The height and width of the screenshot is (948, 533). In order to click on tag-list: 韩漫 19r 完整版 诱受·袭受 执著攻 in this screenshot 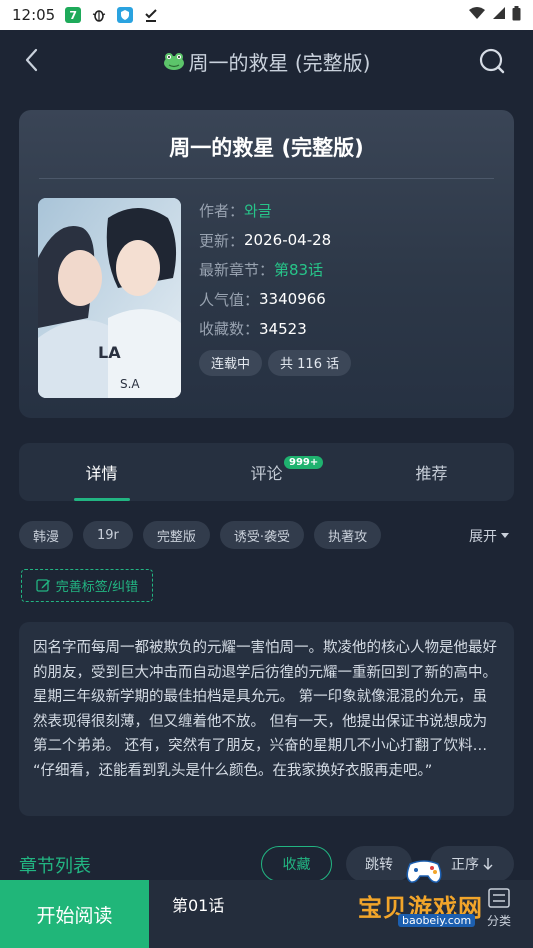, I will do `click(200, 535)`.